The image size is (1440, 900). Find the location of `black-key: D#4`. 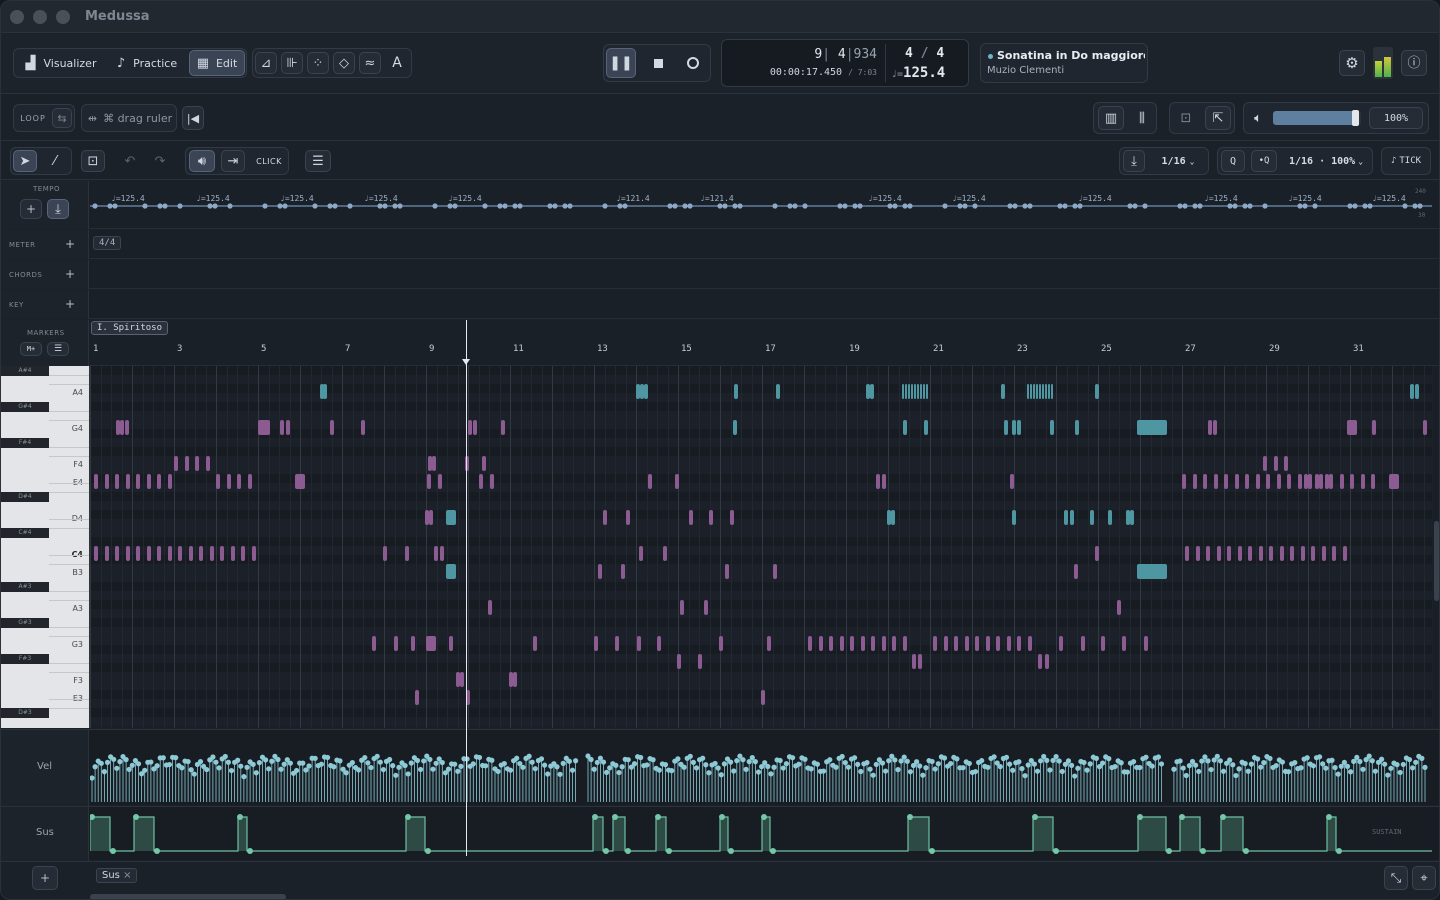

black-key: D#4 is located at coordinates (25, 497).